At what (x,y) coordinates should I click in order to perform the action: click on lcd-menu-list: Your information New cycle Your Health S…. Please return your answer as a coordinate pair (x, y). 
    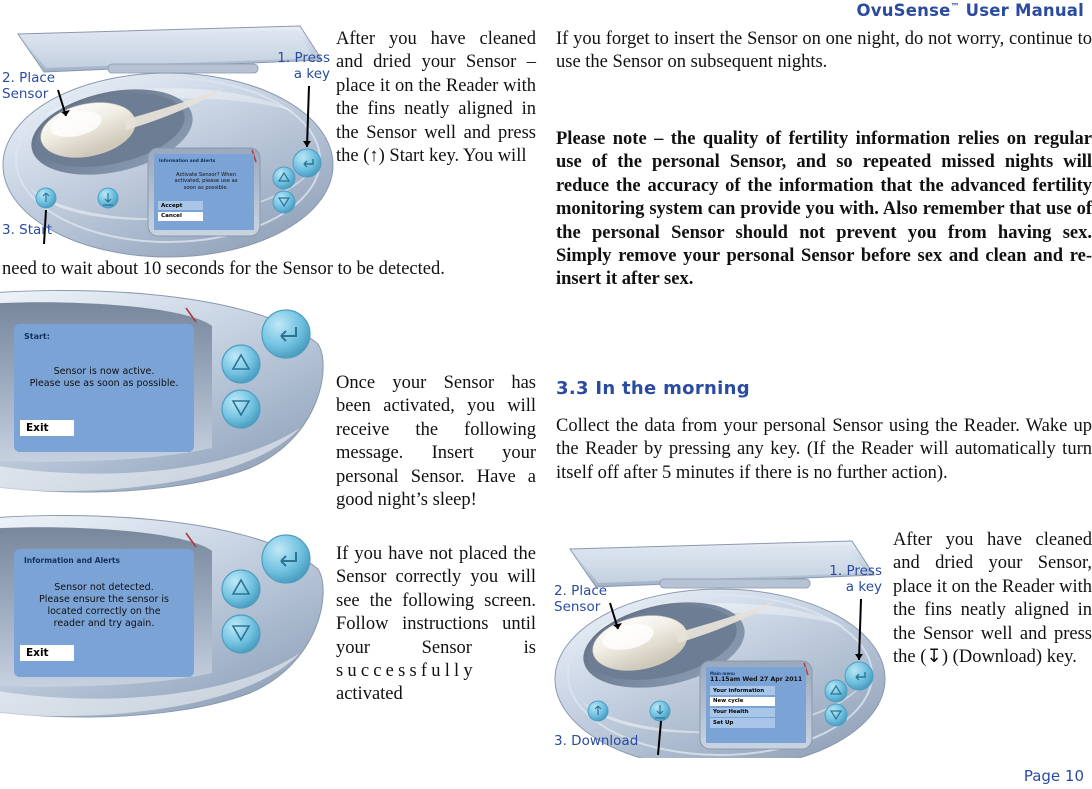
    Looking at the image, I should click on (756, 707).